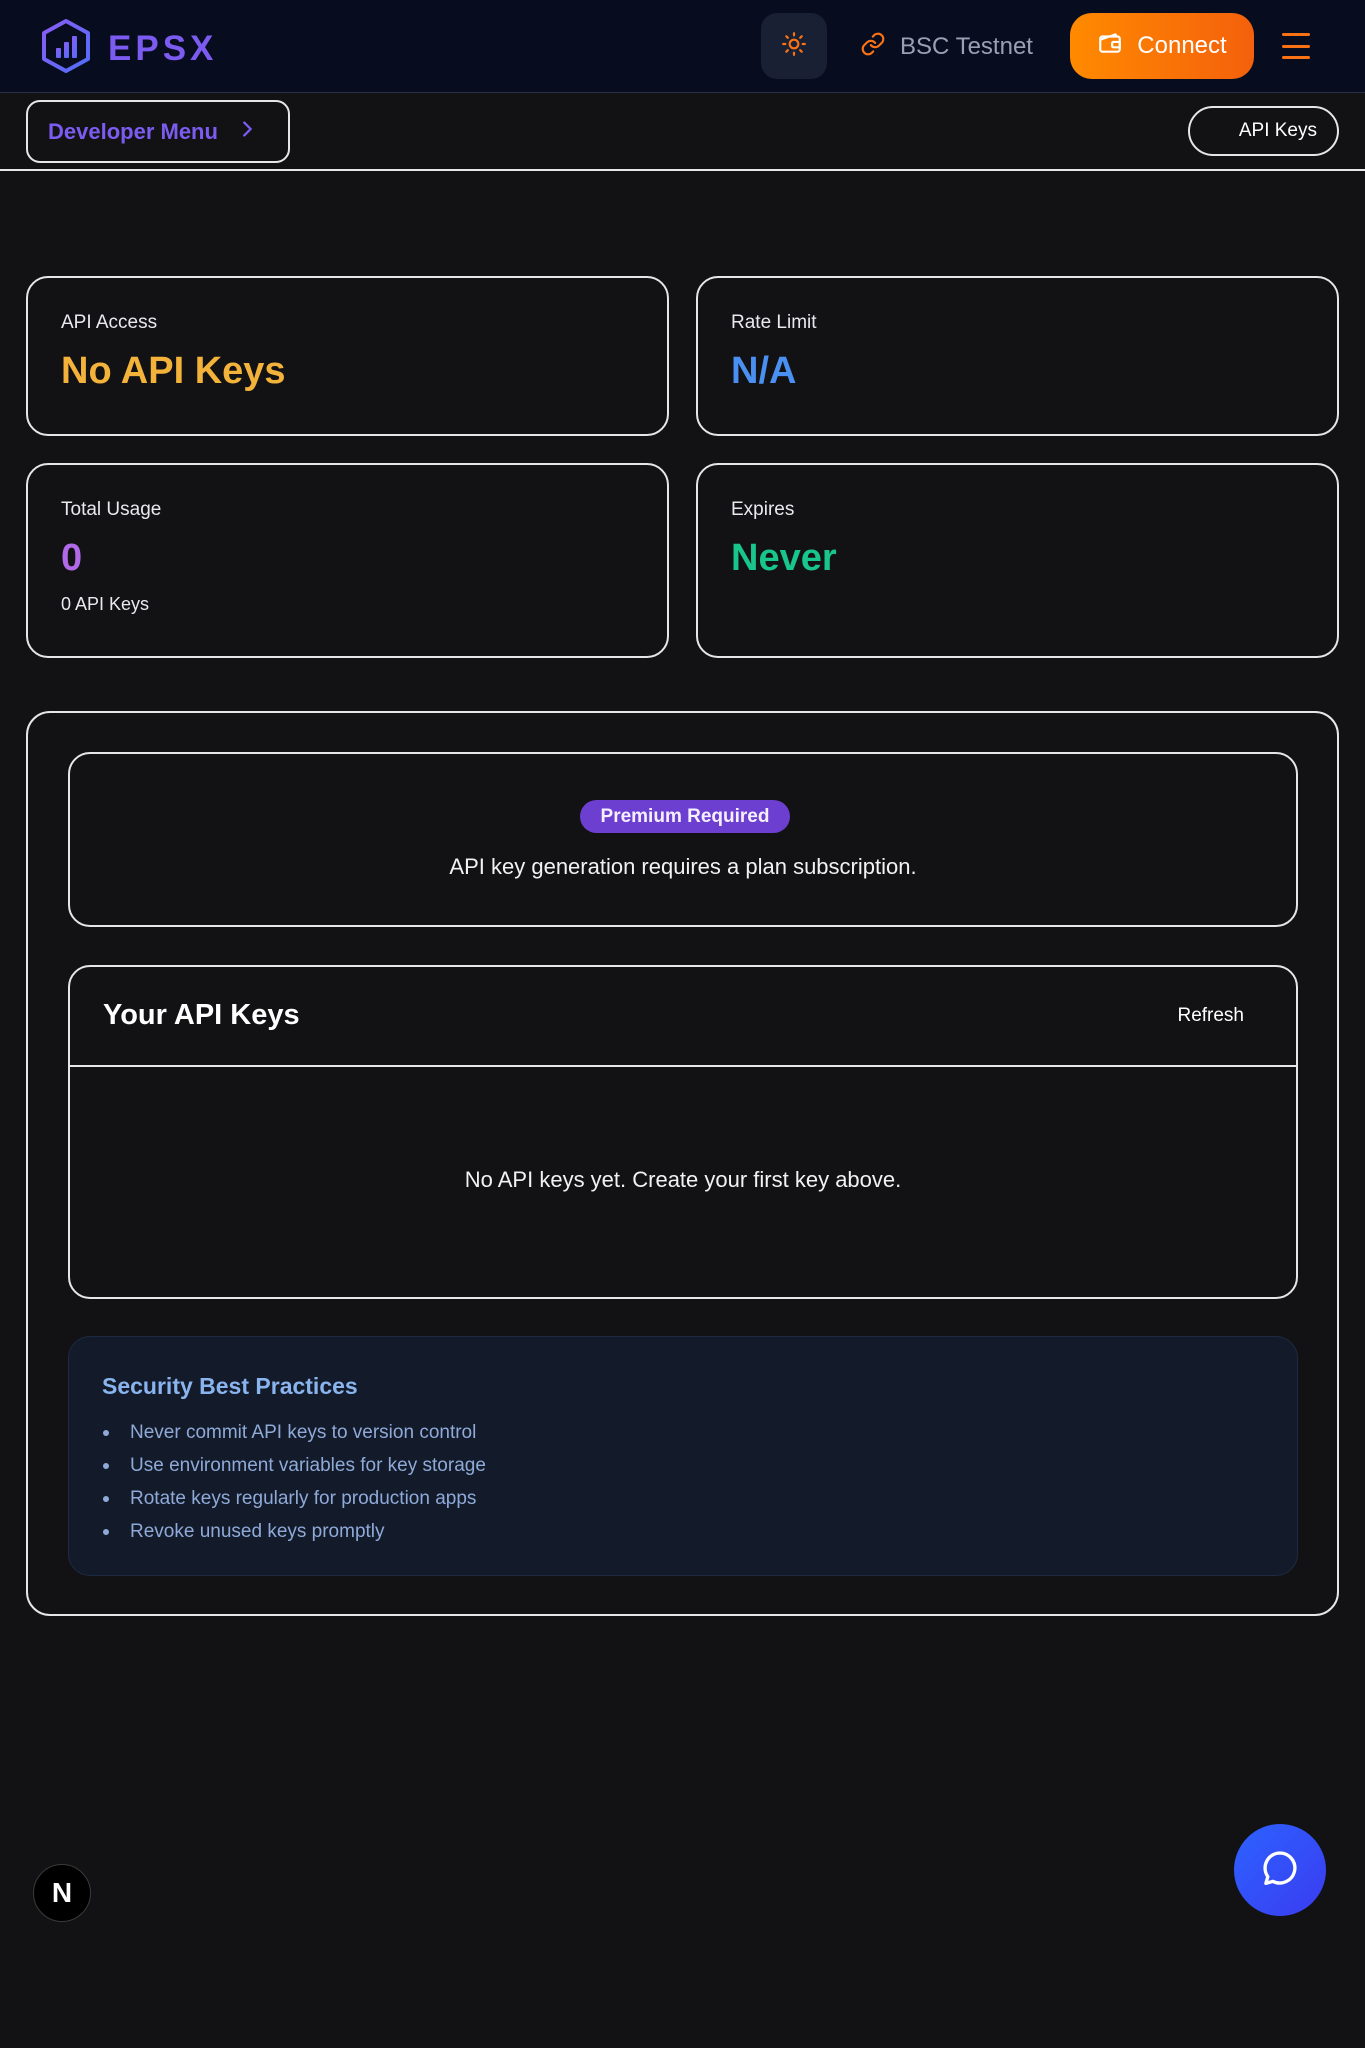 Image resolution: width=1365 pixels, height=2048 pixels. What do you see at coordinates (683, 1017) in the screenshot?
I see `api-keys-list-header: Your API Keys Refresh` at bounding box center [683, 1017].